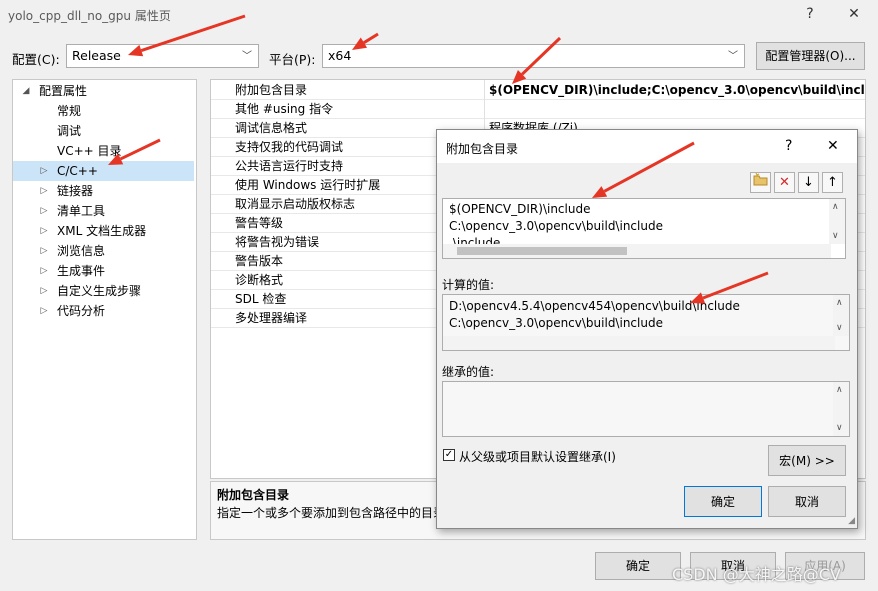 The width and height of the screenshot is (878, 591). I want to click on entry-line: $(OPENCV_DIR)\include, so click(520, 209).